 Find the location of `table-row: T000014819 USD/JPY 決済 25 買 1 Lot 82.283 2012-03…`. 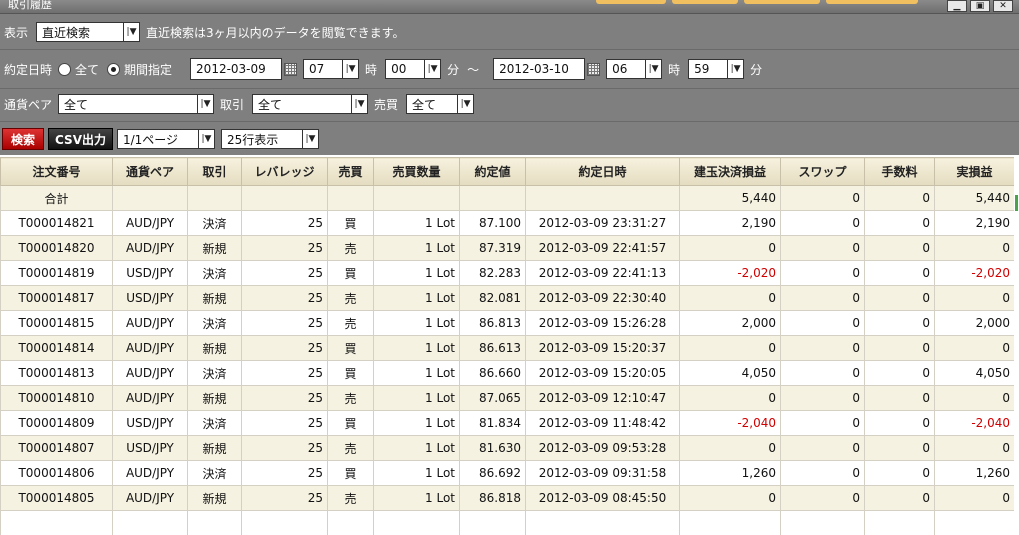

table-row: T000014819 USD/JPY 決済 25 買 1 Lot 82.283 2012-03… is located at coordinates (507, 273).